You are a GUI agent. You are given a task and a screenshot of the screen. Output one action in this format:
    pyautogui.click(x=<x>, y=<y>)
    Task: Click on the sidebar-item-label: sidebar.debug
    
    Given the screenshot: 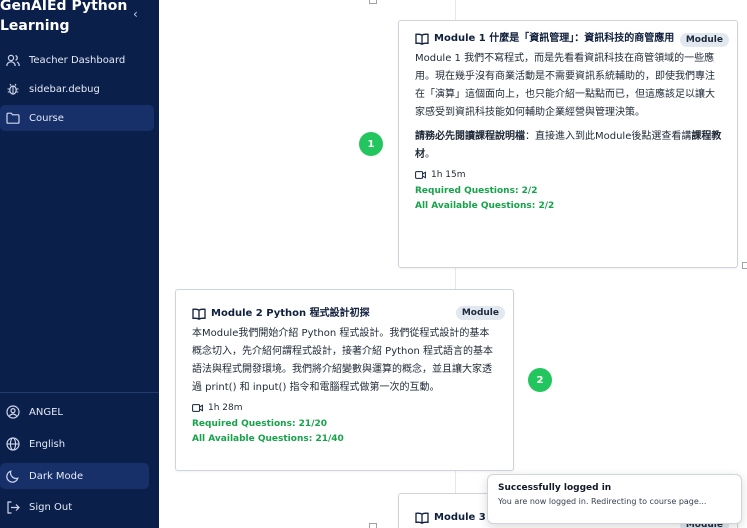 What is the action you would take?
    pyautogui.click(x=64, y=89)
    